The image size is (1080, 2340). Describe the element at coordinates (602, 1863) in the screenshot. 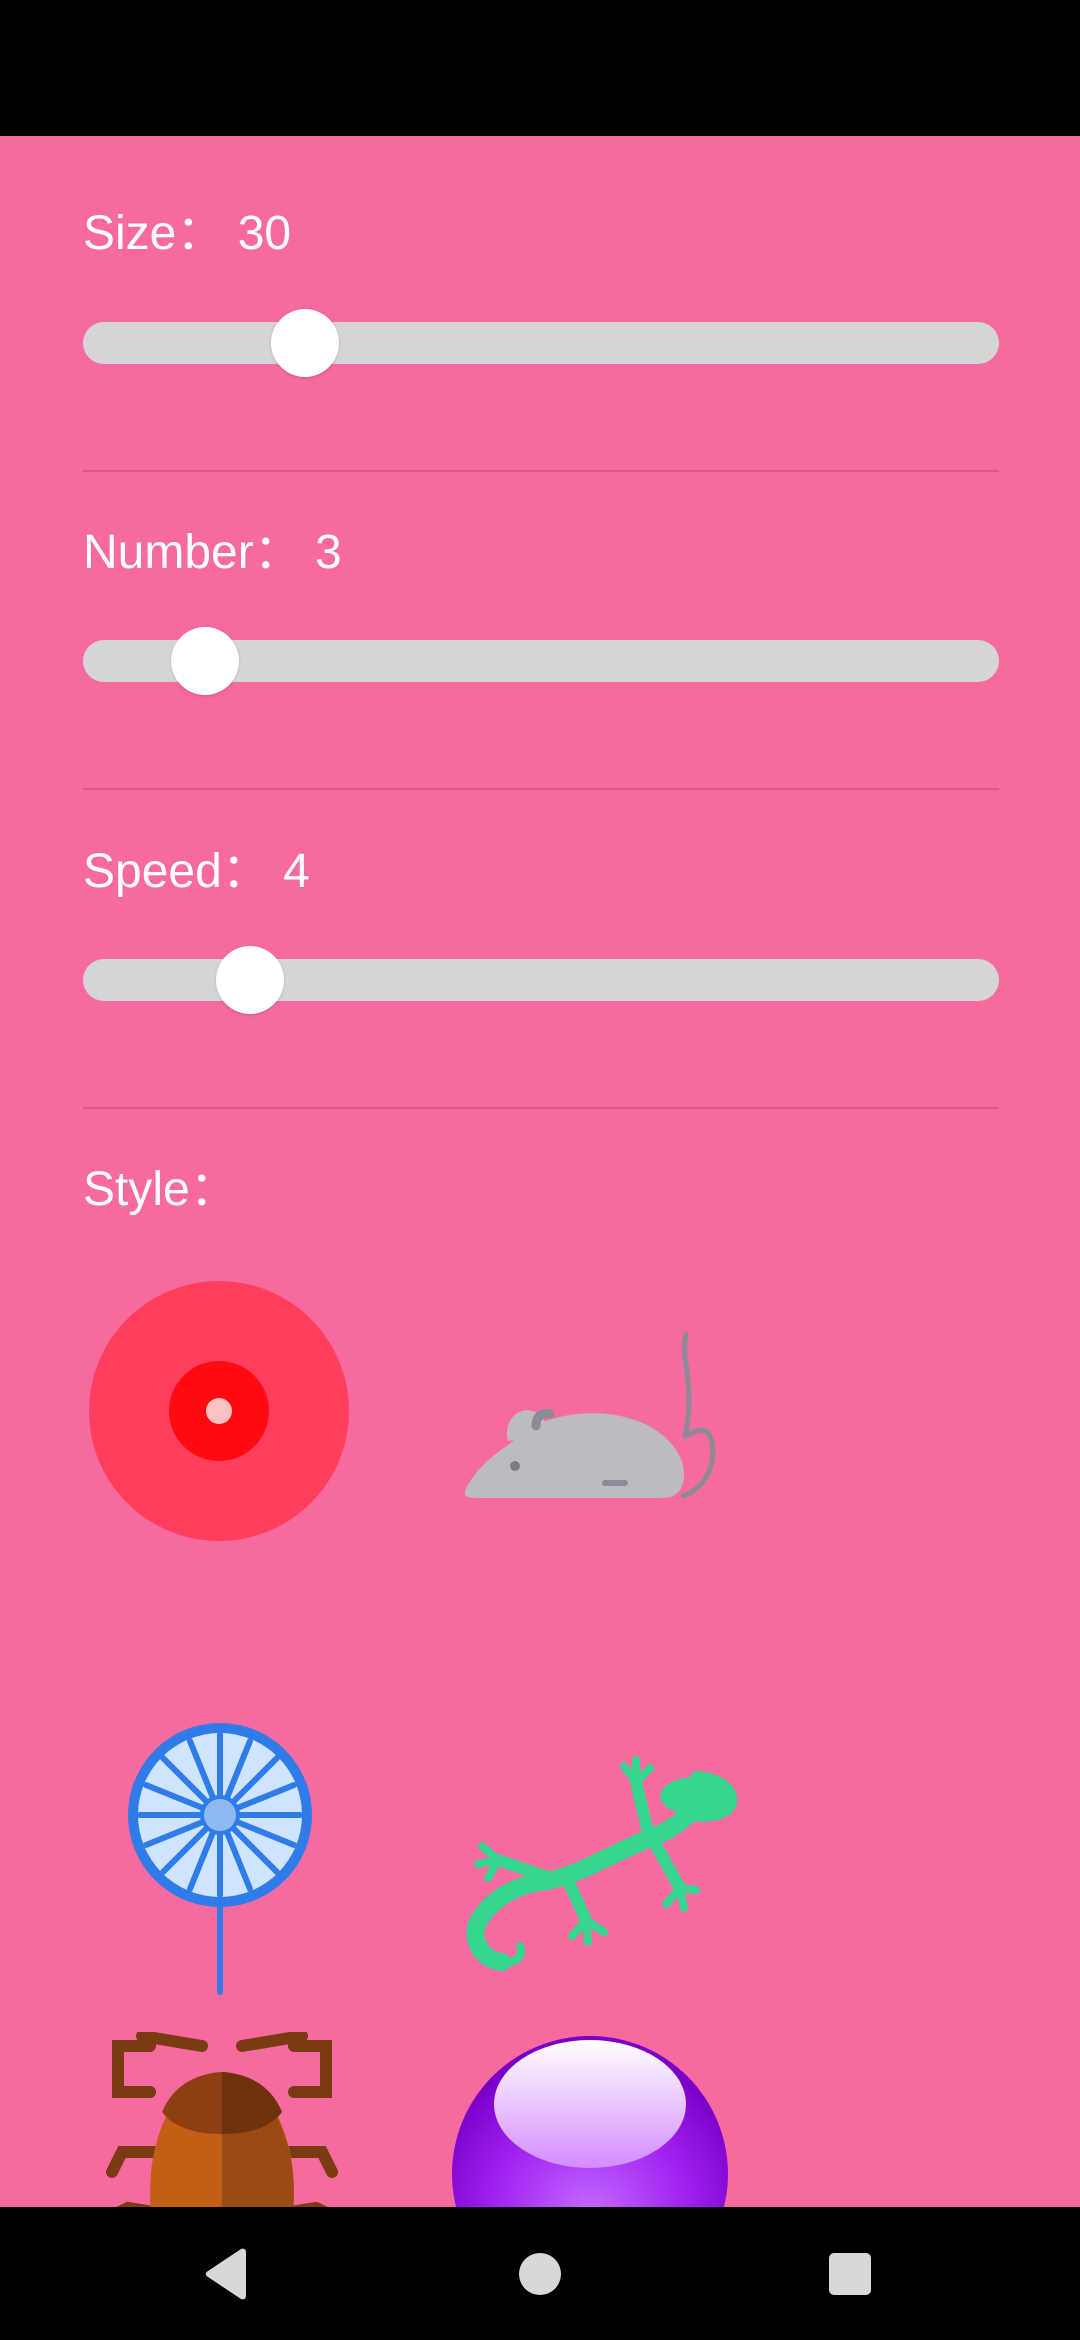

I see `gecko-icon` at that location.